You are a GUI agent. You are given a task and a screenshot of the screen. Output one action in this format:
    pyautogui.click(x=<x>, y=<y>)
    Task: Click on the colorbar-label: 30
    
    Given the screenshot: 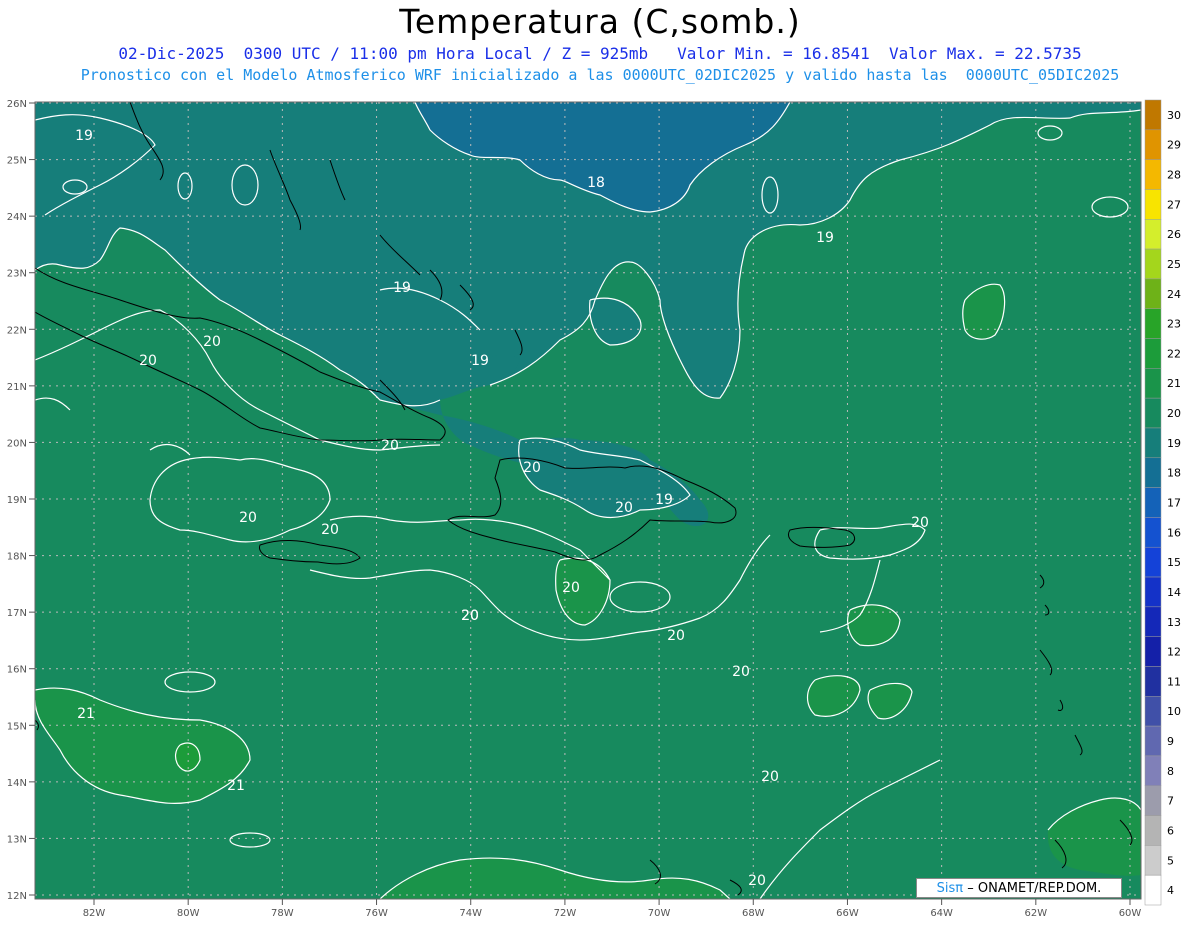 What is the action you would take?
    pyautogui.click(x=1174, y=115)
    